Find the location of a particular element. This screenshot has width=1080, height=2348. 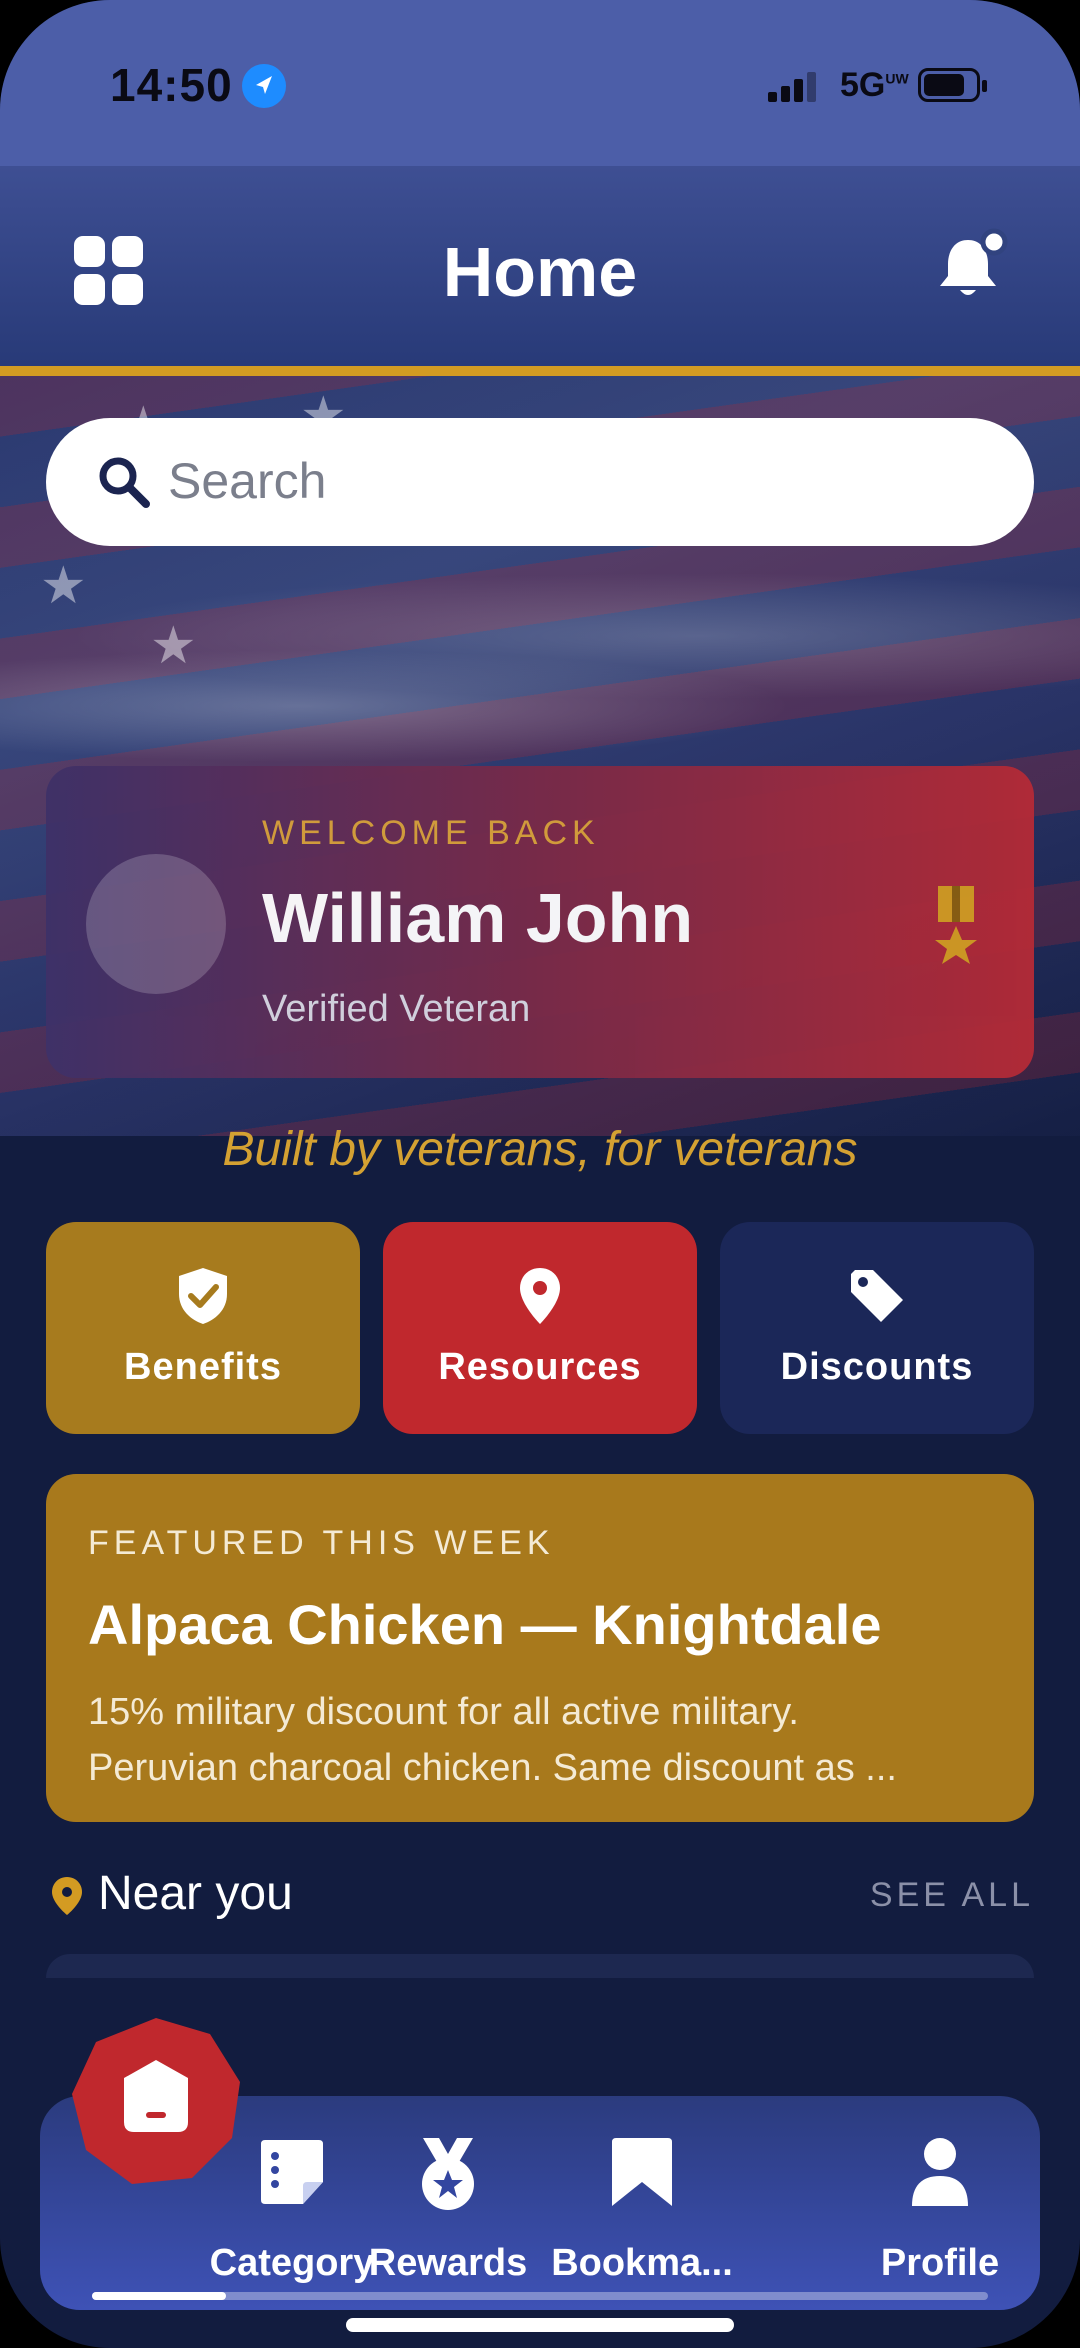

progress-fill is located at coordinates (159, 2296).